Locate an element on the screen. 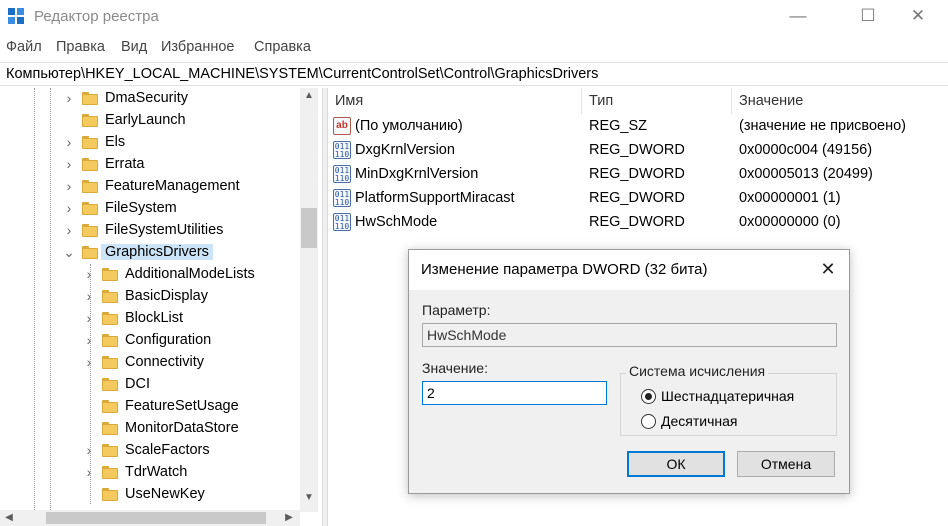  menu-file: Файл is located at coordinates (24, 47).